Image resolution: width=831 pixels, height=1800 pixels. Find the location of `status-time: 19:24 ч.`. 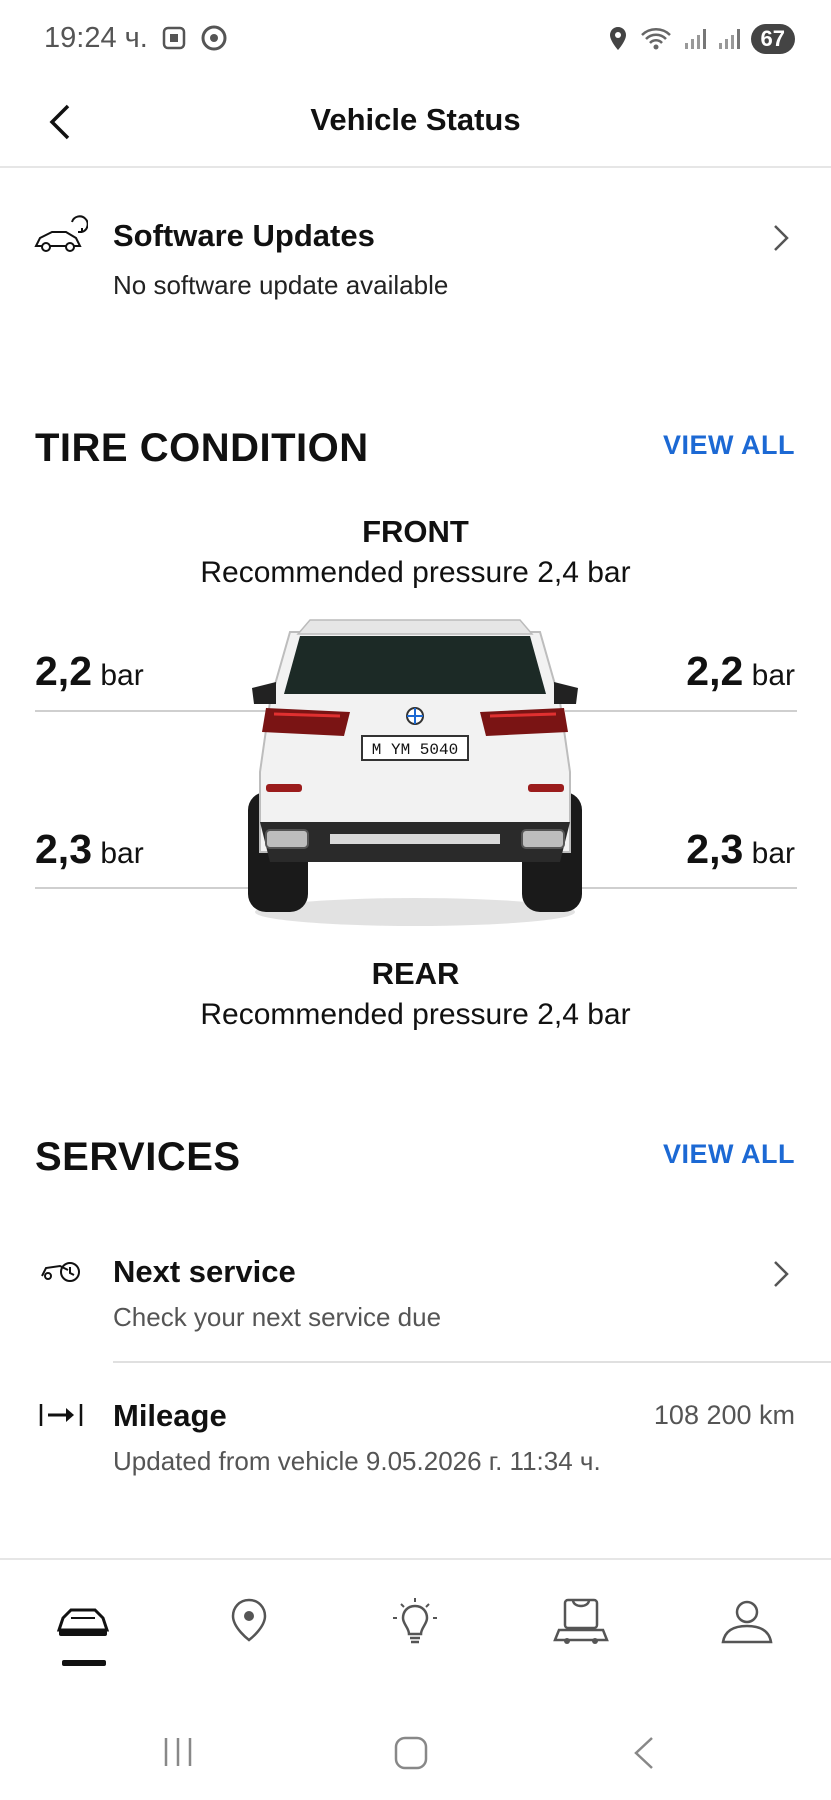

status-time: 19:24 ч. is located at coordinates (96, 38).